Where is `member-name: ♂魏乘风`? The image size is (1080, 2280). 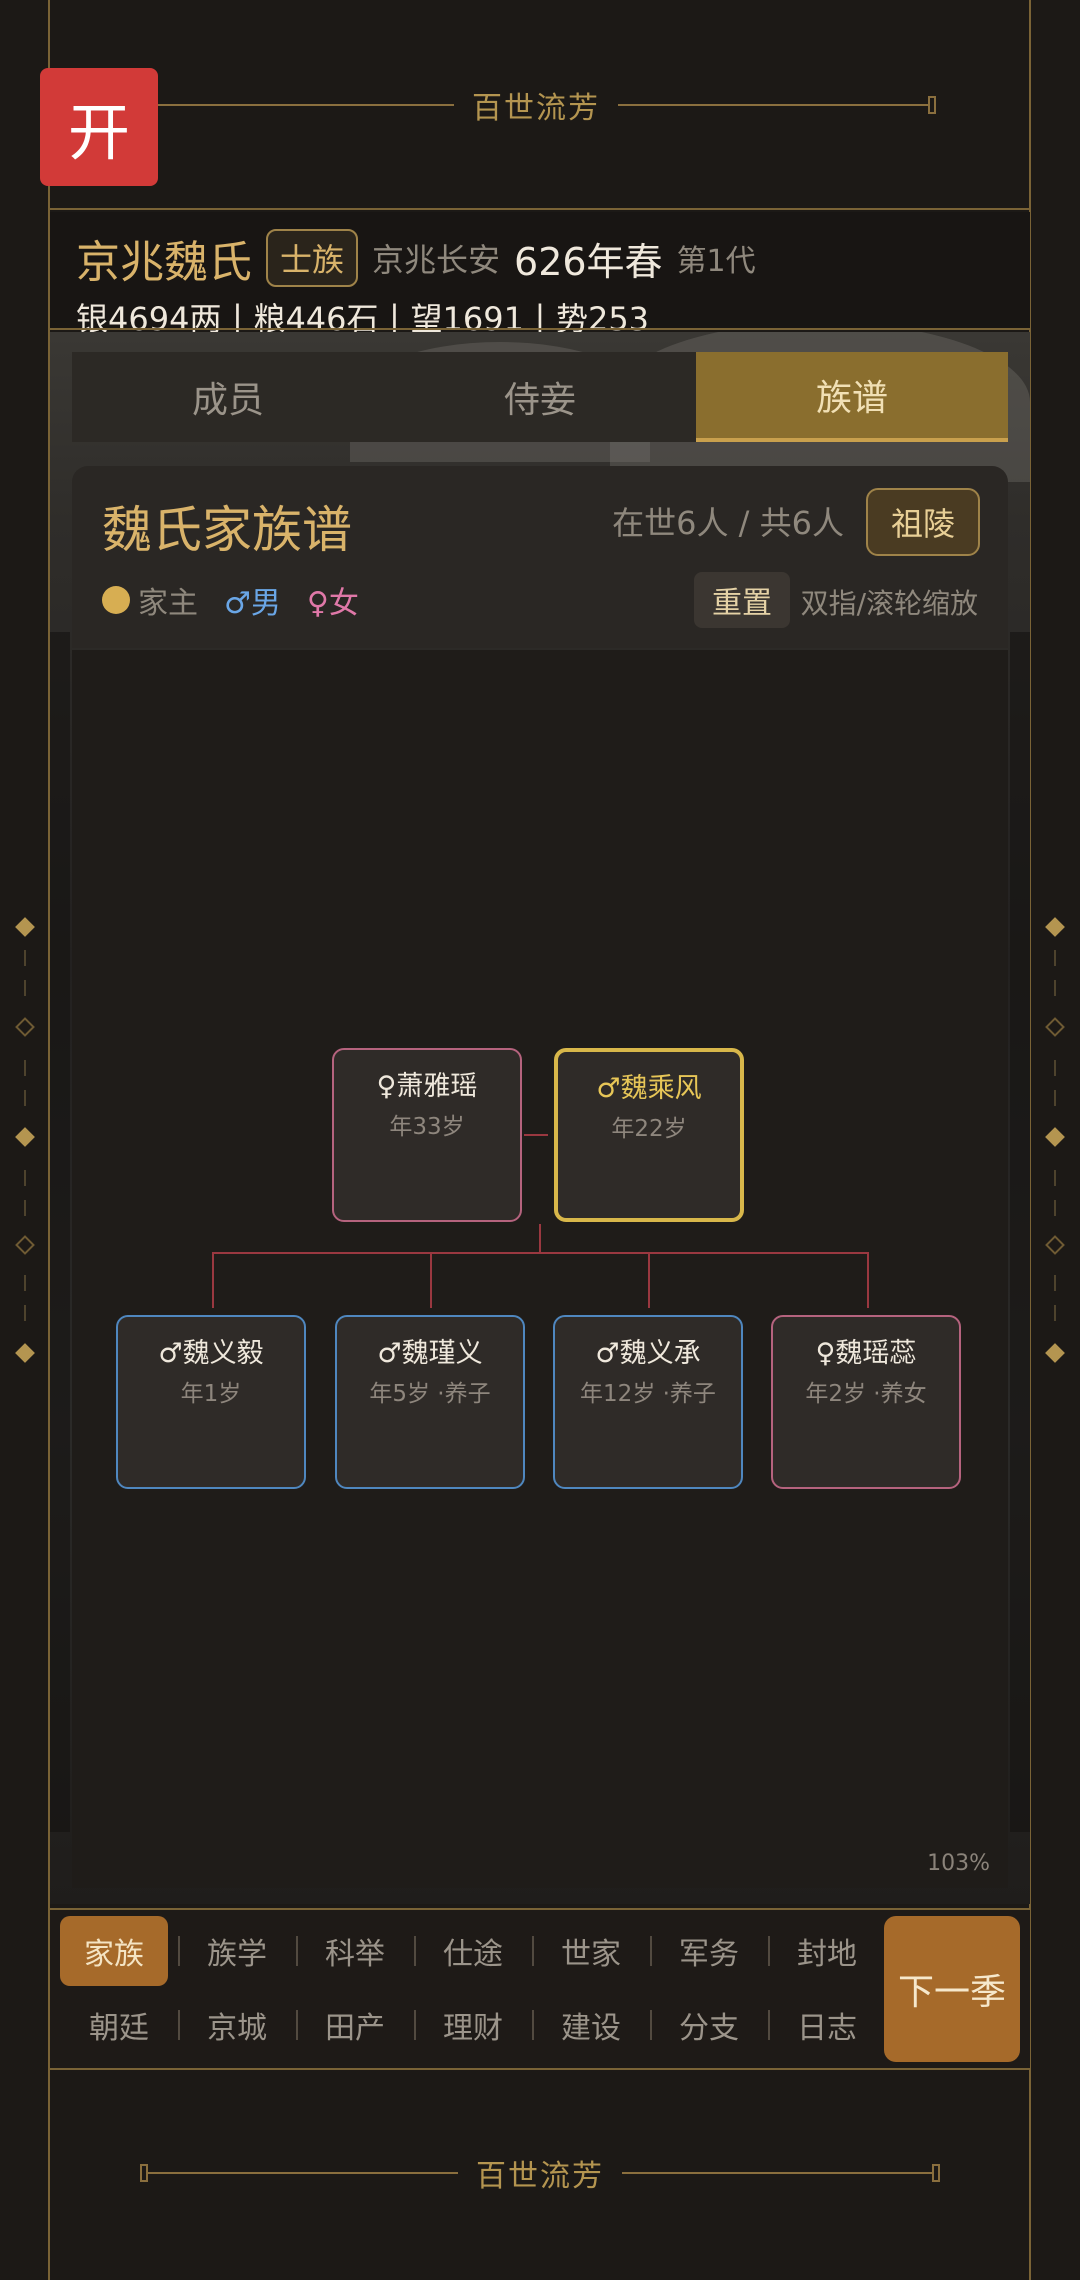 member-name: ♂魏乘风 is located at coordinates (649, 1088).